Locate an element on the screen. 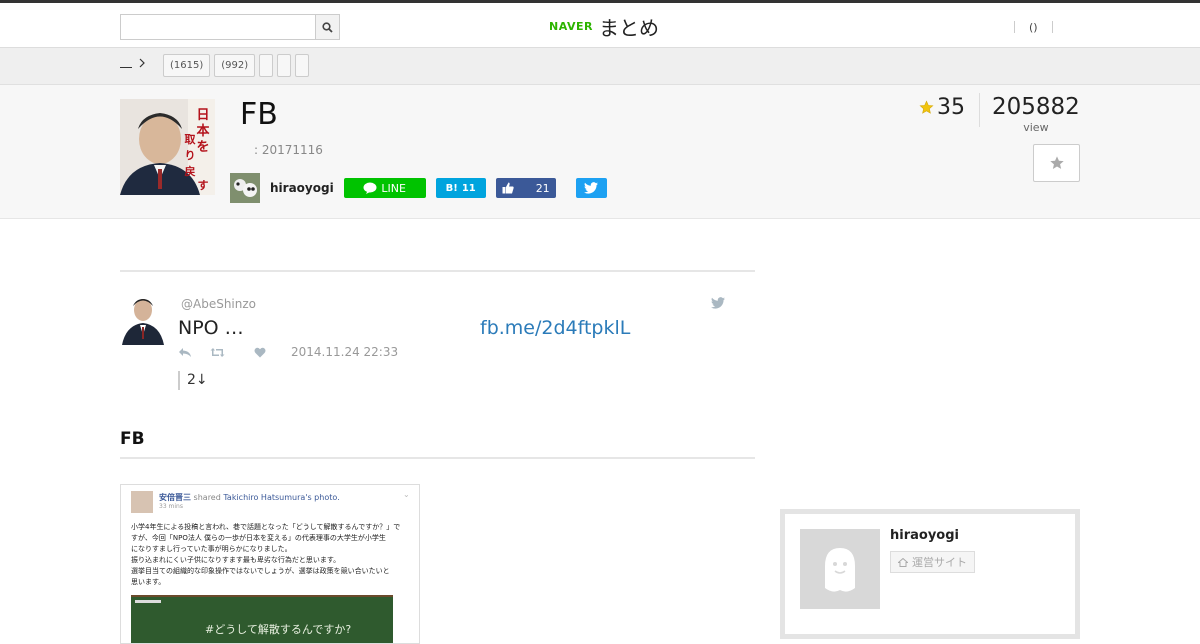 This screenshot has width=1200, height=644. fb-post-line: になりすまし行っていた事が明らかになりました。 is located at coordinates (211, 549).